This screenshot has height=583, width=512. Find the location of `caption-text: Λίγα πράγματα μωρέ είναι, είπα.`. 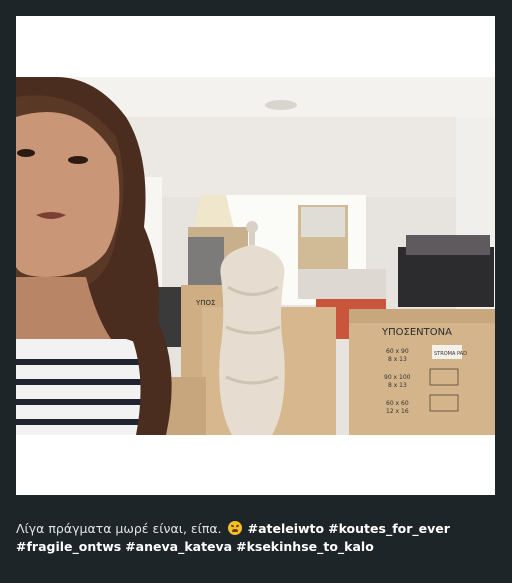

caption-text: Λίγα πράγματα μωρέ είναι, είπα. is located at coordinates (119, 528).